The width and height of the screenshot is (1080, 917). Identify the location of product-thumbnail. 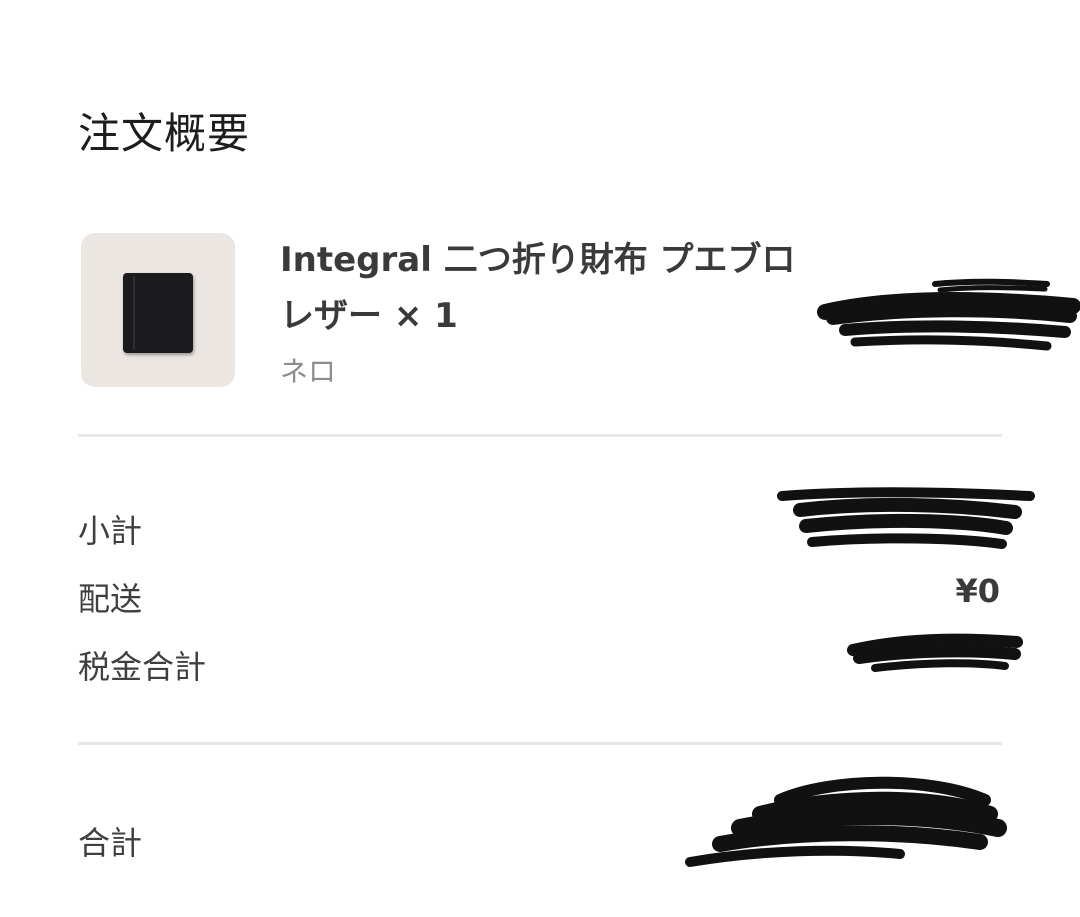
(158, 310).